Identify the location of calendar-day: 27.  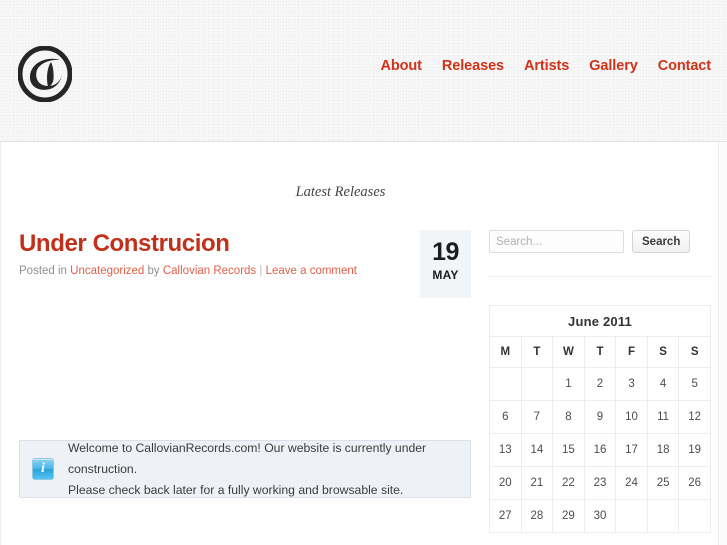
(505, 516).